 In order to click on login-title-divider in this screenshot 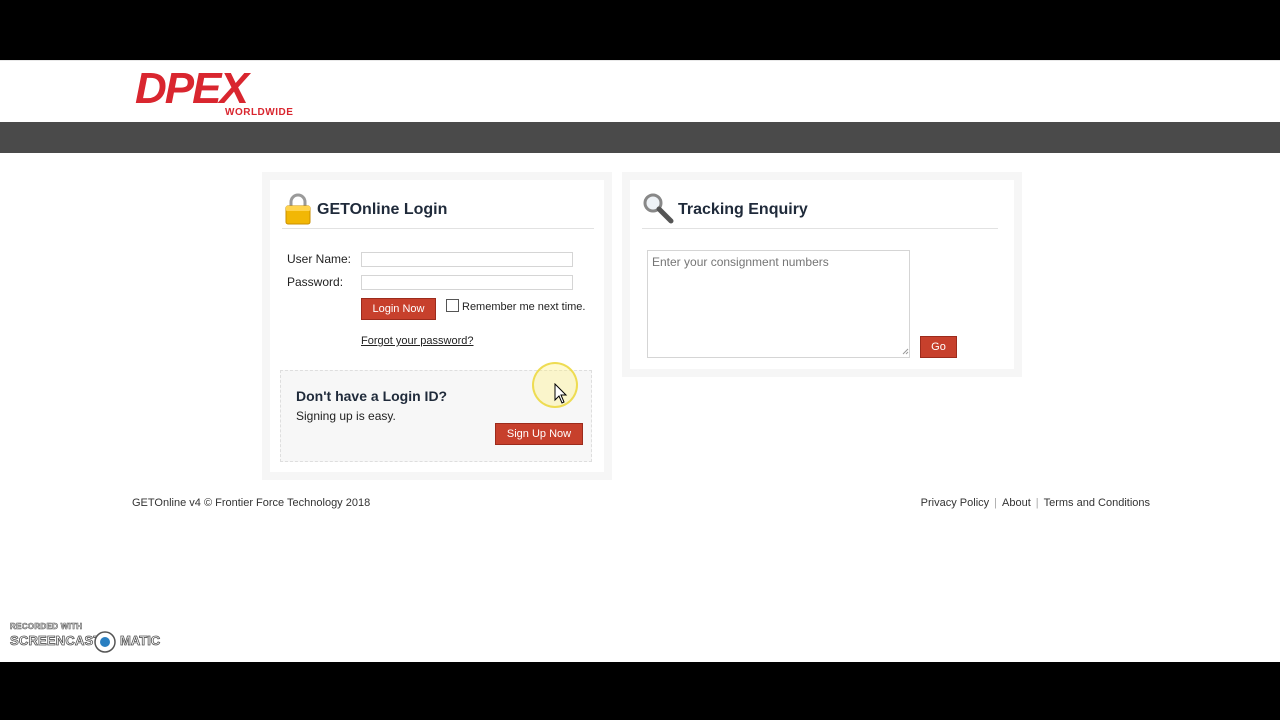, I will do `click(438, 228)`.